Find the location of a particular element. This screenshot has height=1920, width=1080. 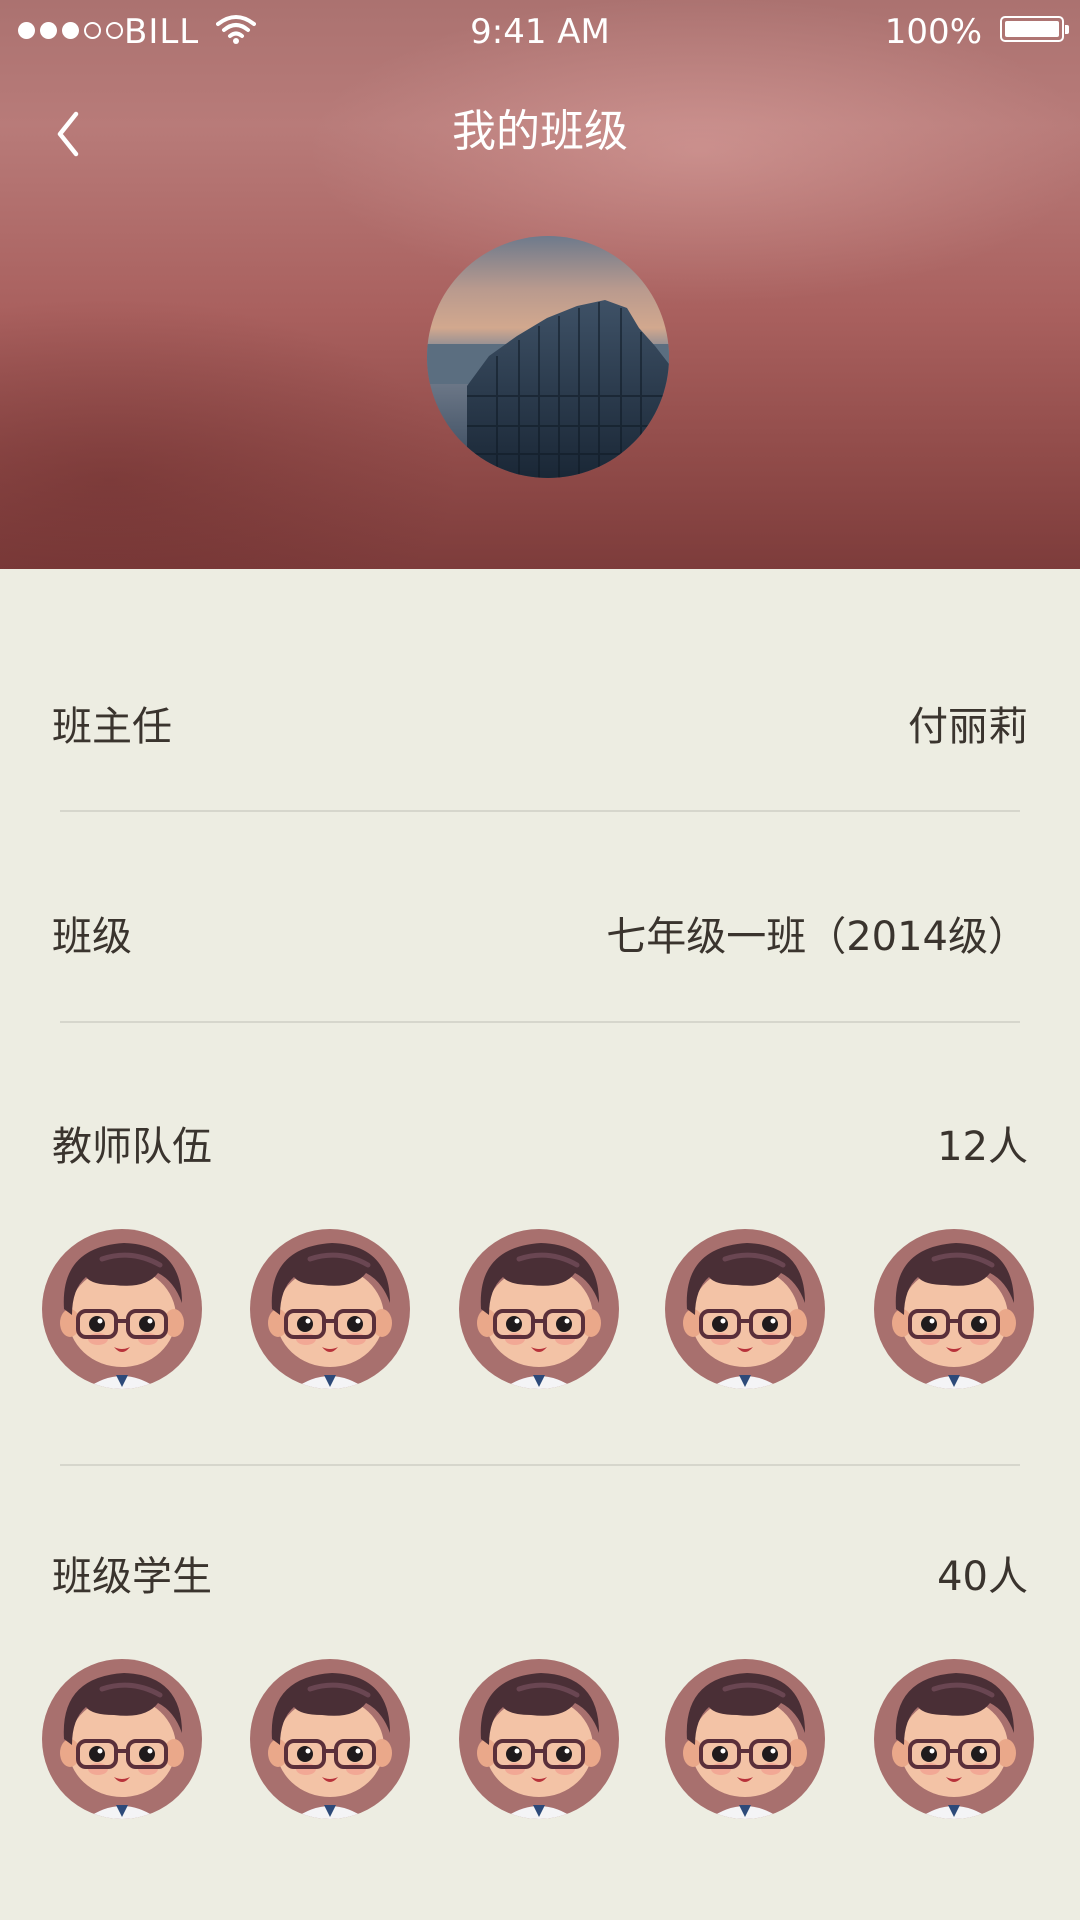

students-count: 40人 is located at coordinates (982, 1577).